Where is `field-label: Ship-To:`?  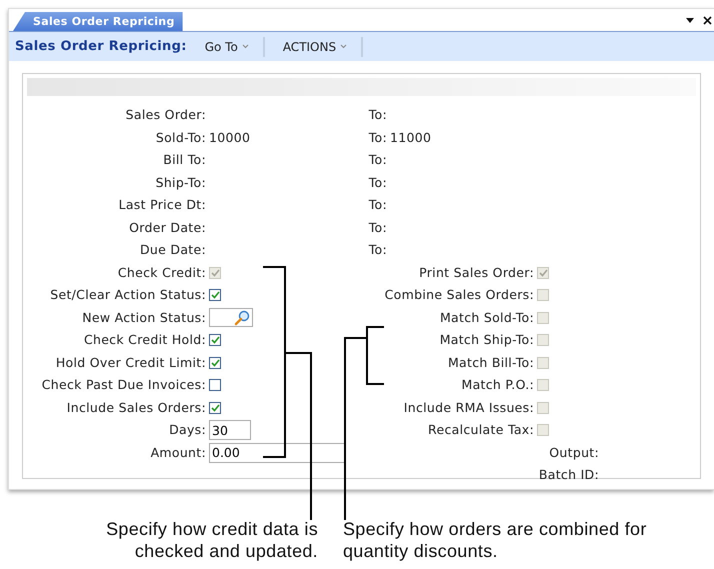 field-label: Ship-To: is located at coordinates (180, 183).